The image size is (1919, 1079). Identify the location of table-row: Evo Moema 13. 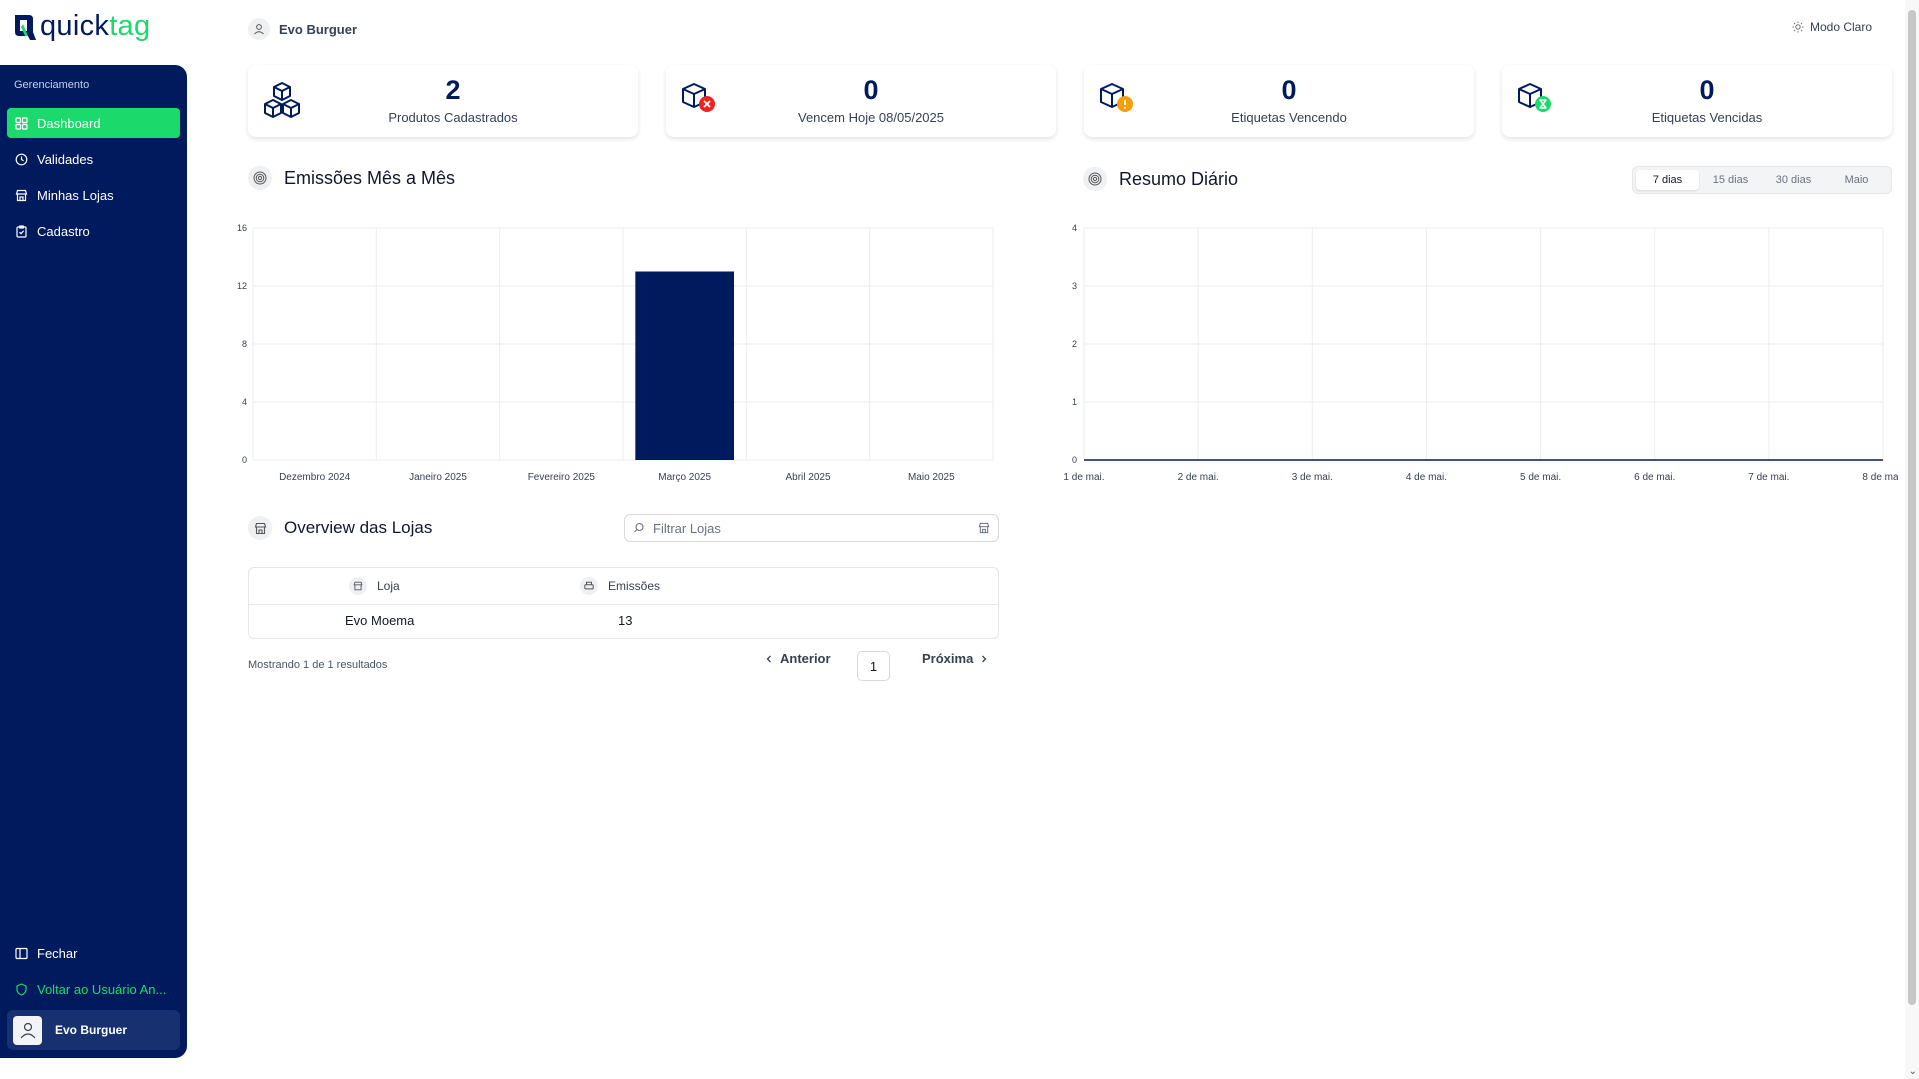
(623, 621).